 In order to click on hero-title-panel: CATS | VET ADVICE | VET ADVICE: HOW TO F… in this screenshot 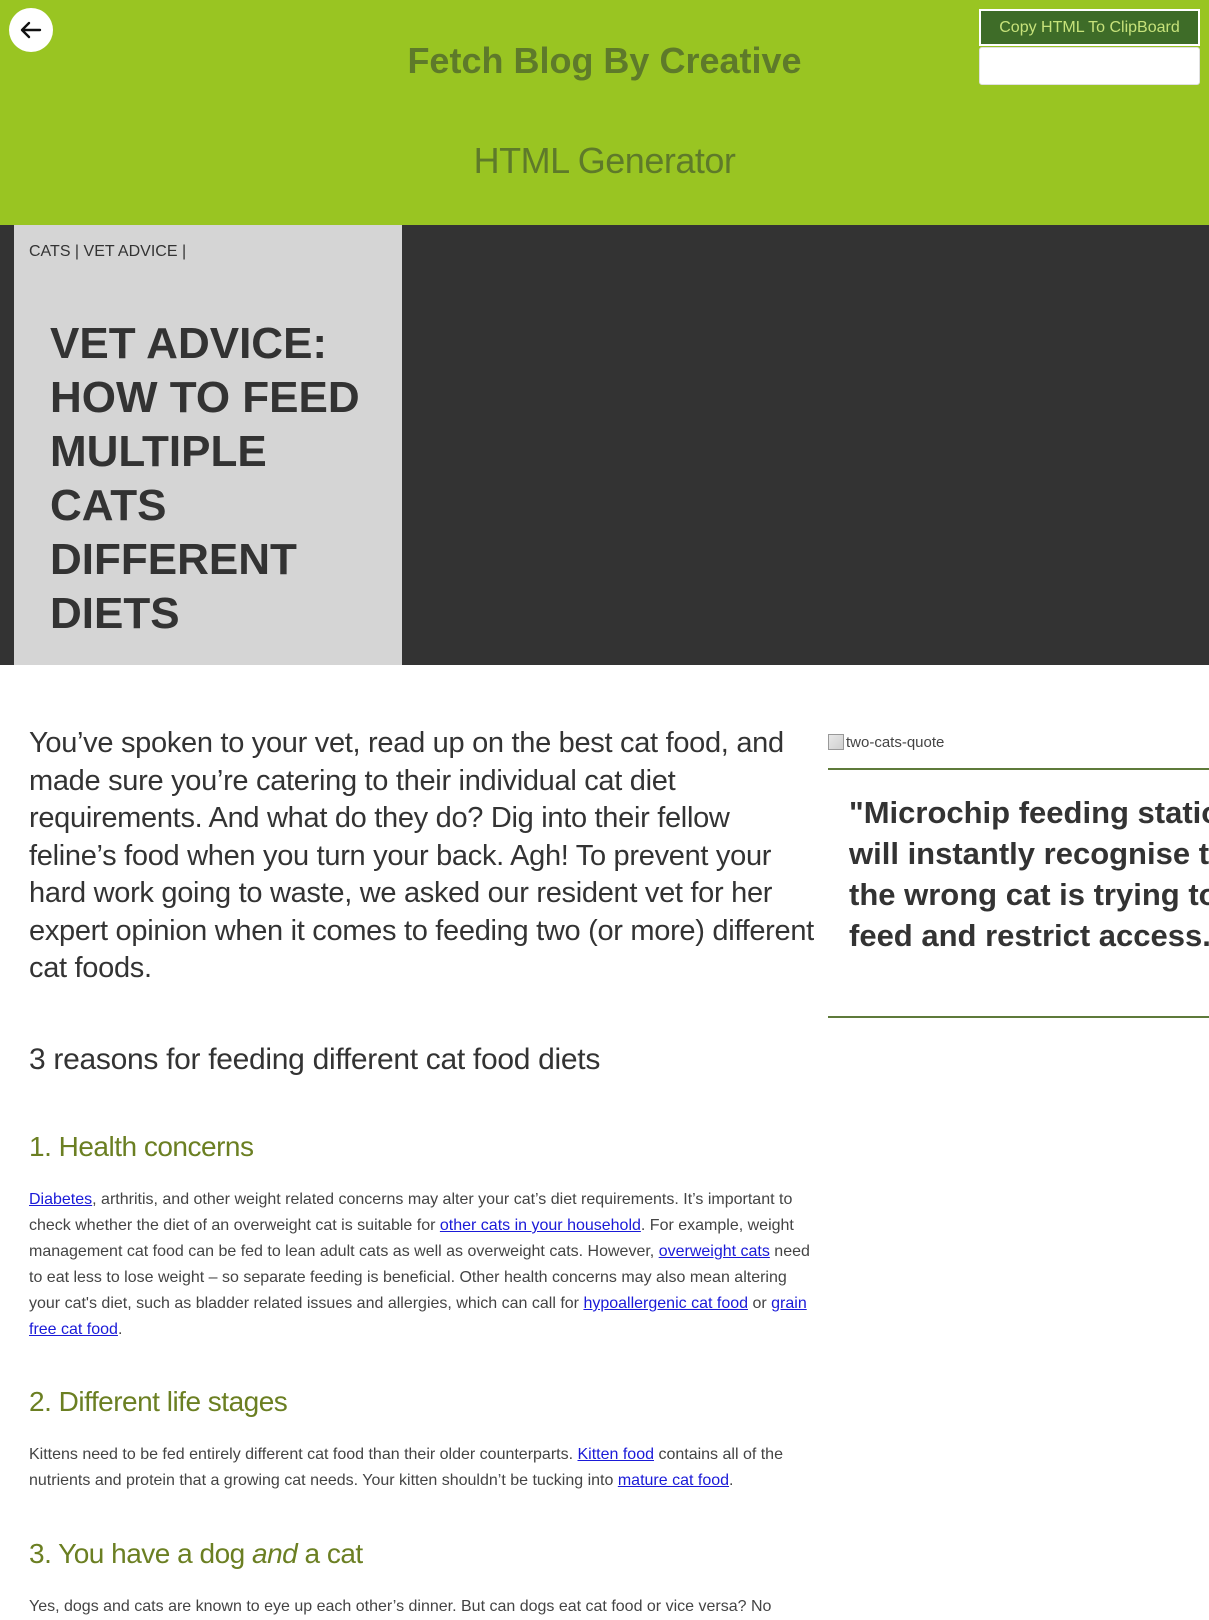, I will do `click(208, 445)`.